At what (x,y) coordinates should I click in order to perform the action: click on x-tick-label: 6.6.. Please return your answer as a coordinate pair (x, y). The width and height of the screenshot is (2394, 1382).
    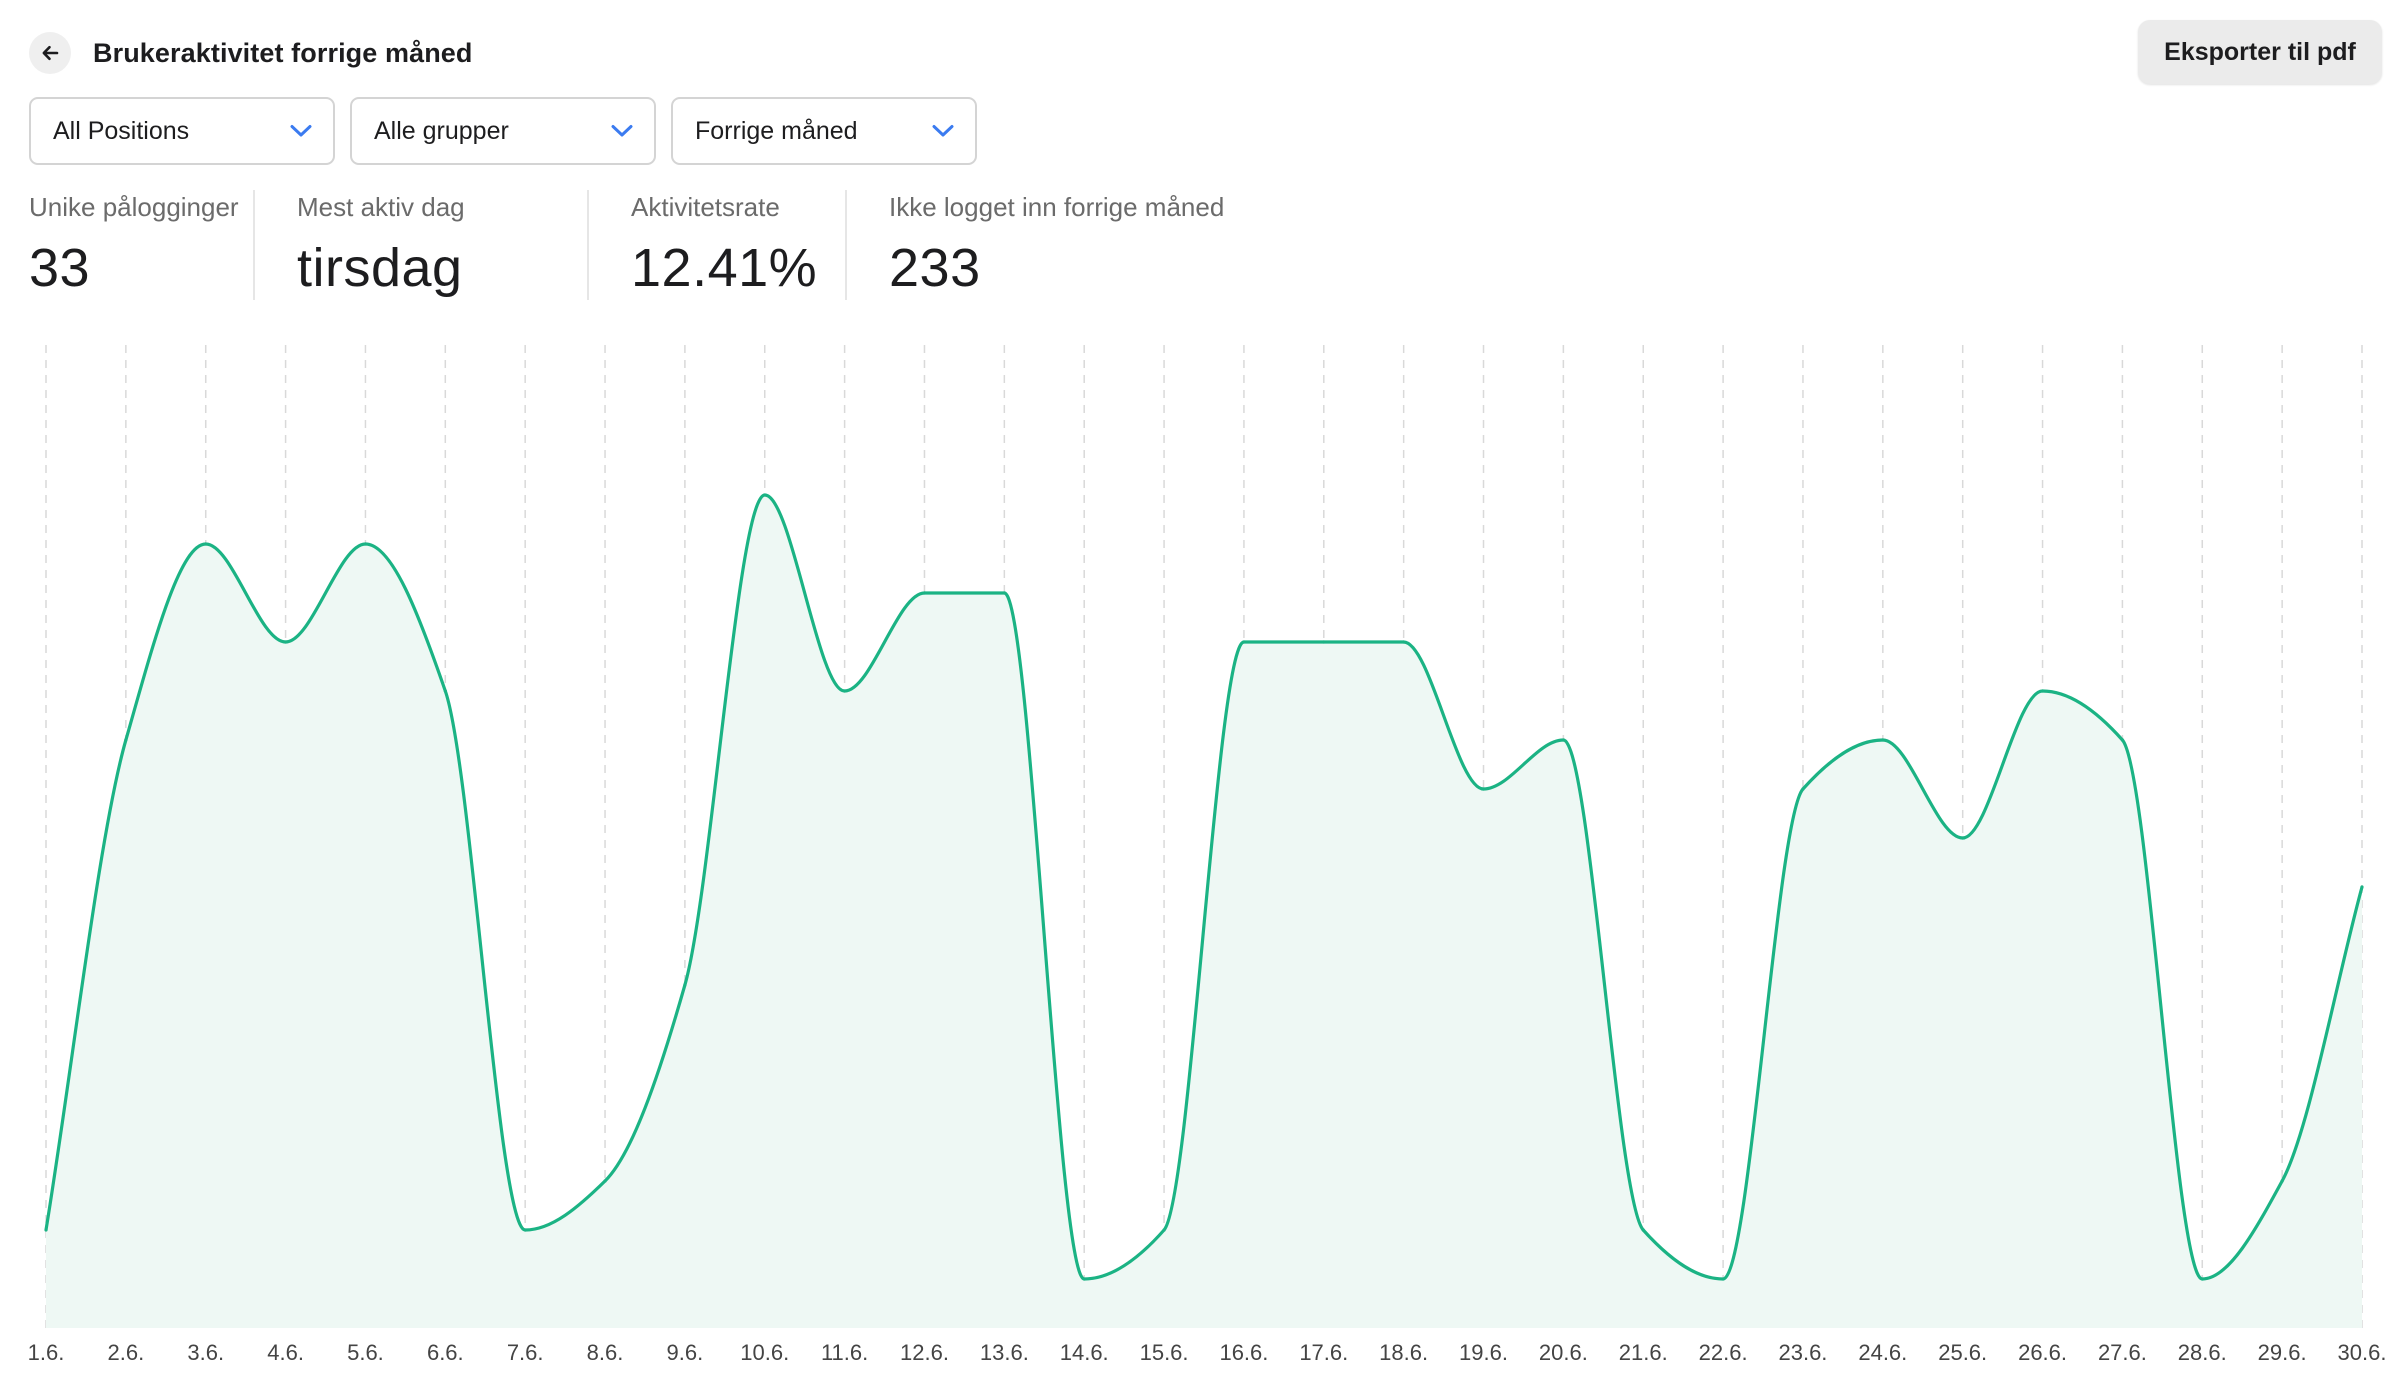
    Looking at the image, I should click on (445, 1352).